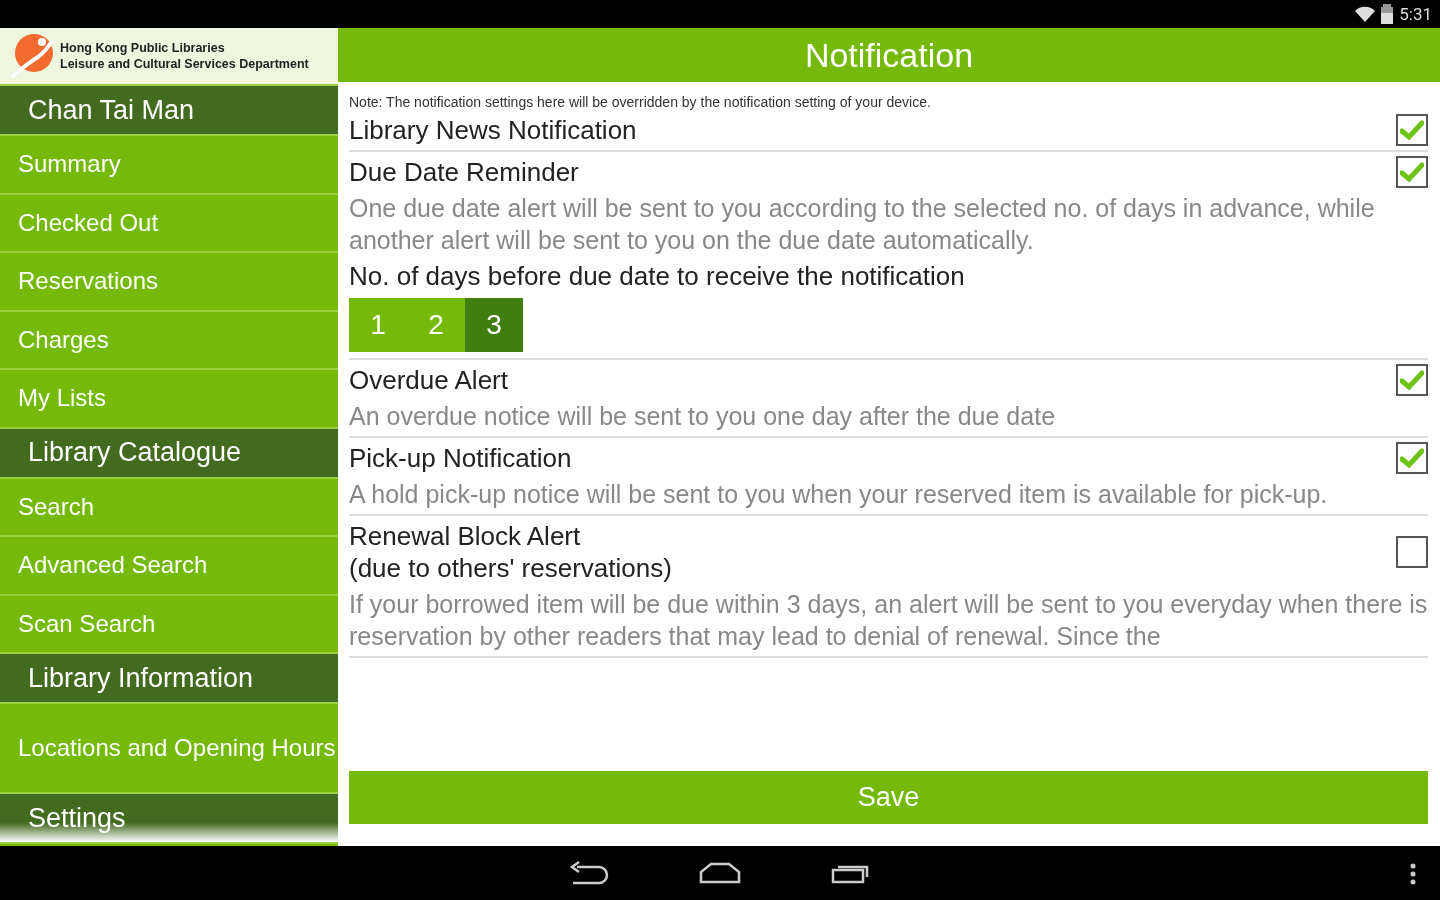 The image size is (1440, 900). What do you see at coordinates (31, 56) in the screenshot?
I see `runner-logo-icon` at bounding box center [31, 56].